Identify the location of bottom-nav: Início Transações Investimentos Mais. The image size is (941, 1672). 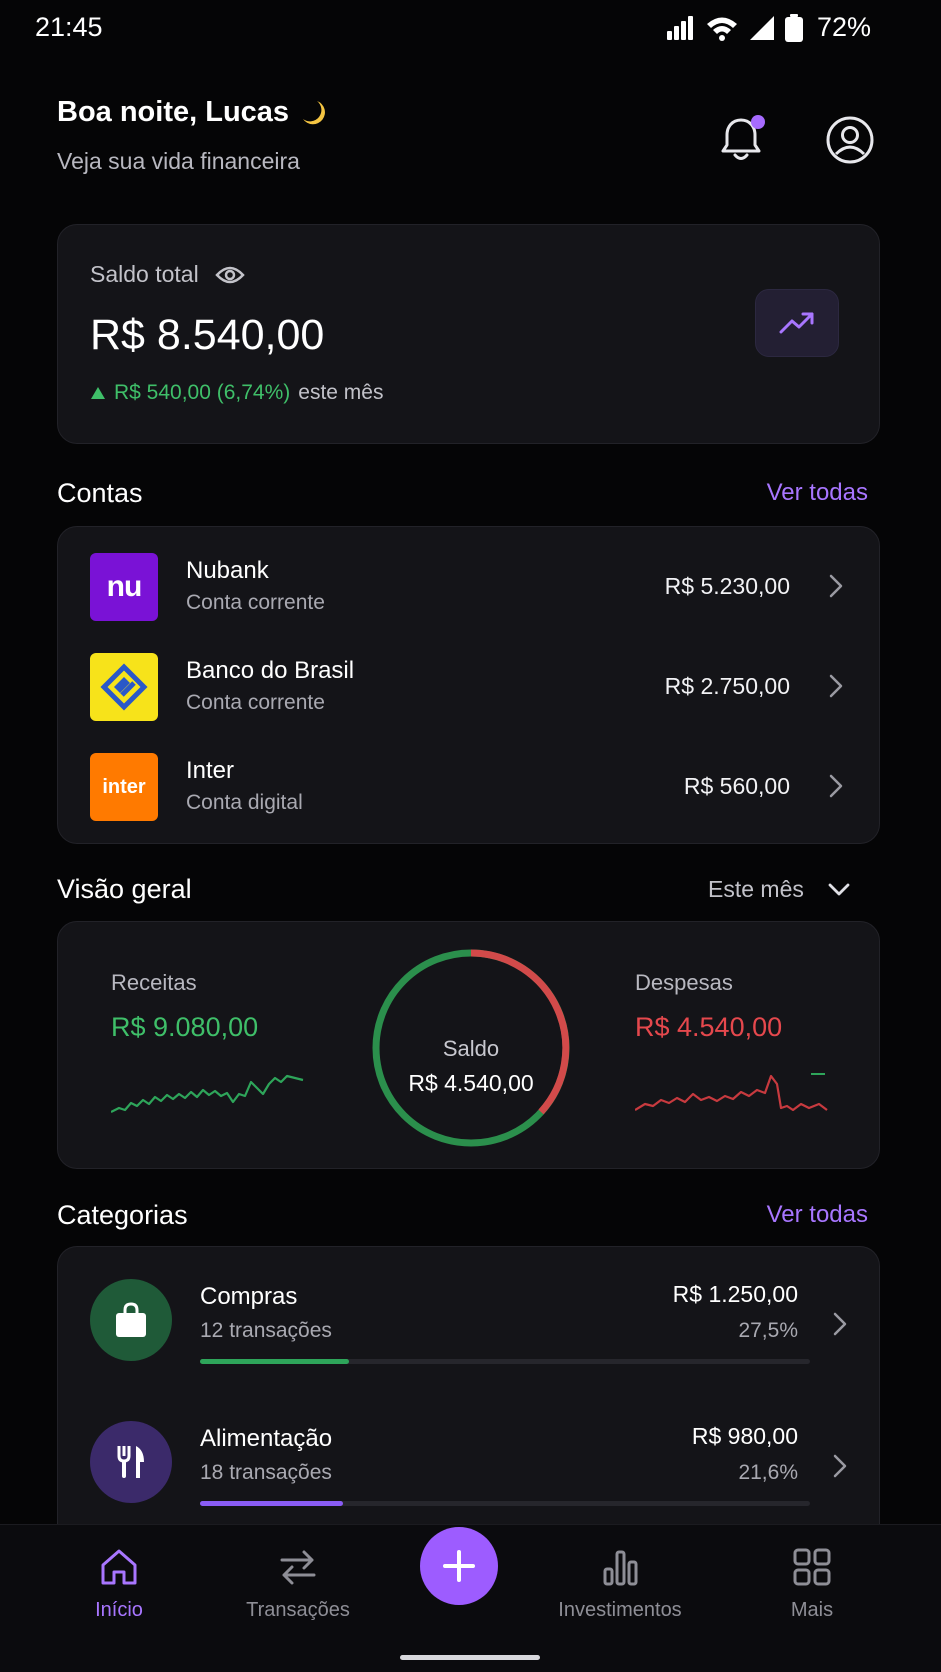
(470, 1598).